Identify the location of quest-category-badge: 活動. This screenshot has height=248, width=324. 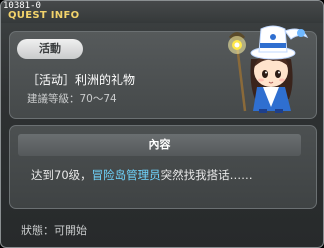
(50, 49).